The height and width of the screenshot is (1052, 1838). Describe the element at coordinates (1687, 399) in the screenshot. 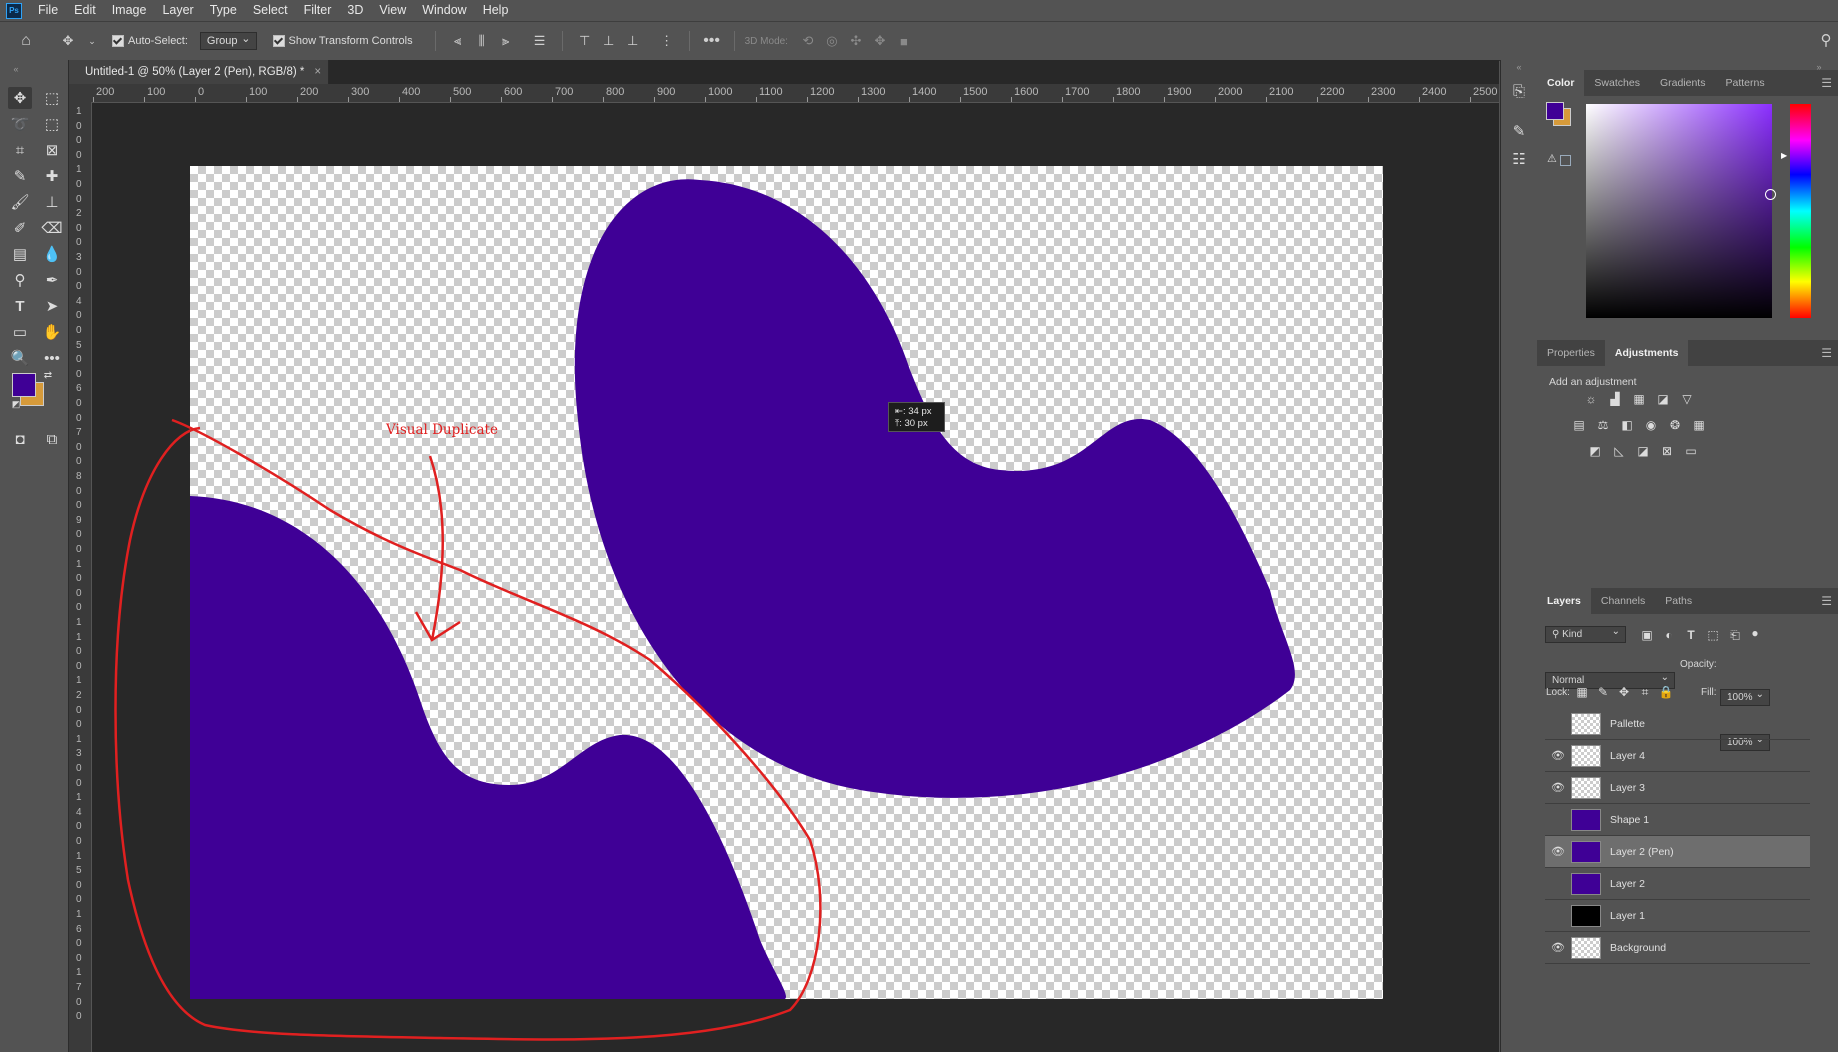

I see `vibrance-icon: ▽` at that location.